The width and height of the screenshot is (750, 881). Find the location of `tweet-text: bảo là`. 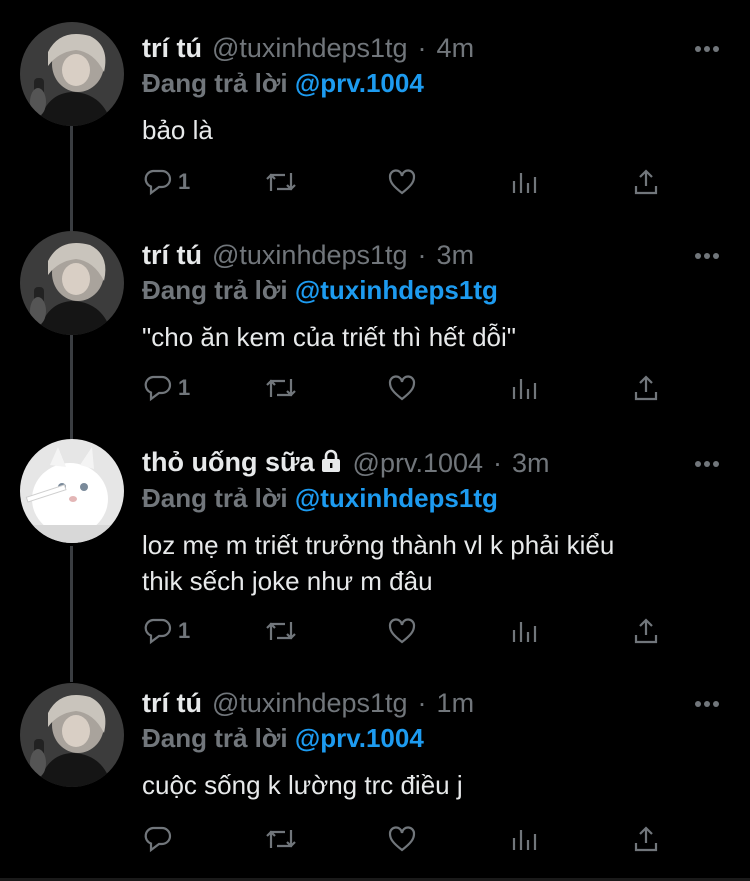

tweet-text: bảo là is located at coordinates (177, 130).